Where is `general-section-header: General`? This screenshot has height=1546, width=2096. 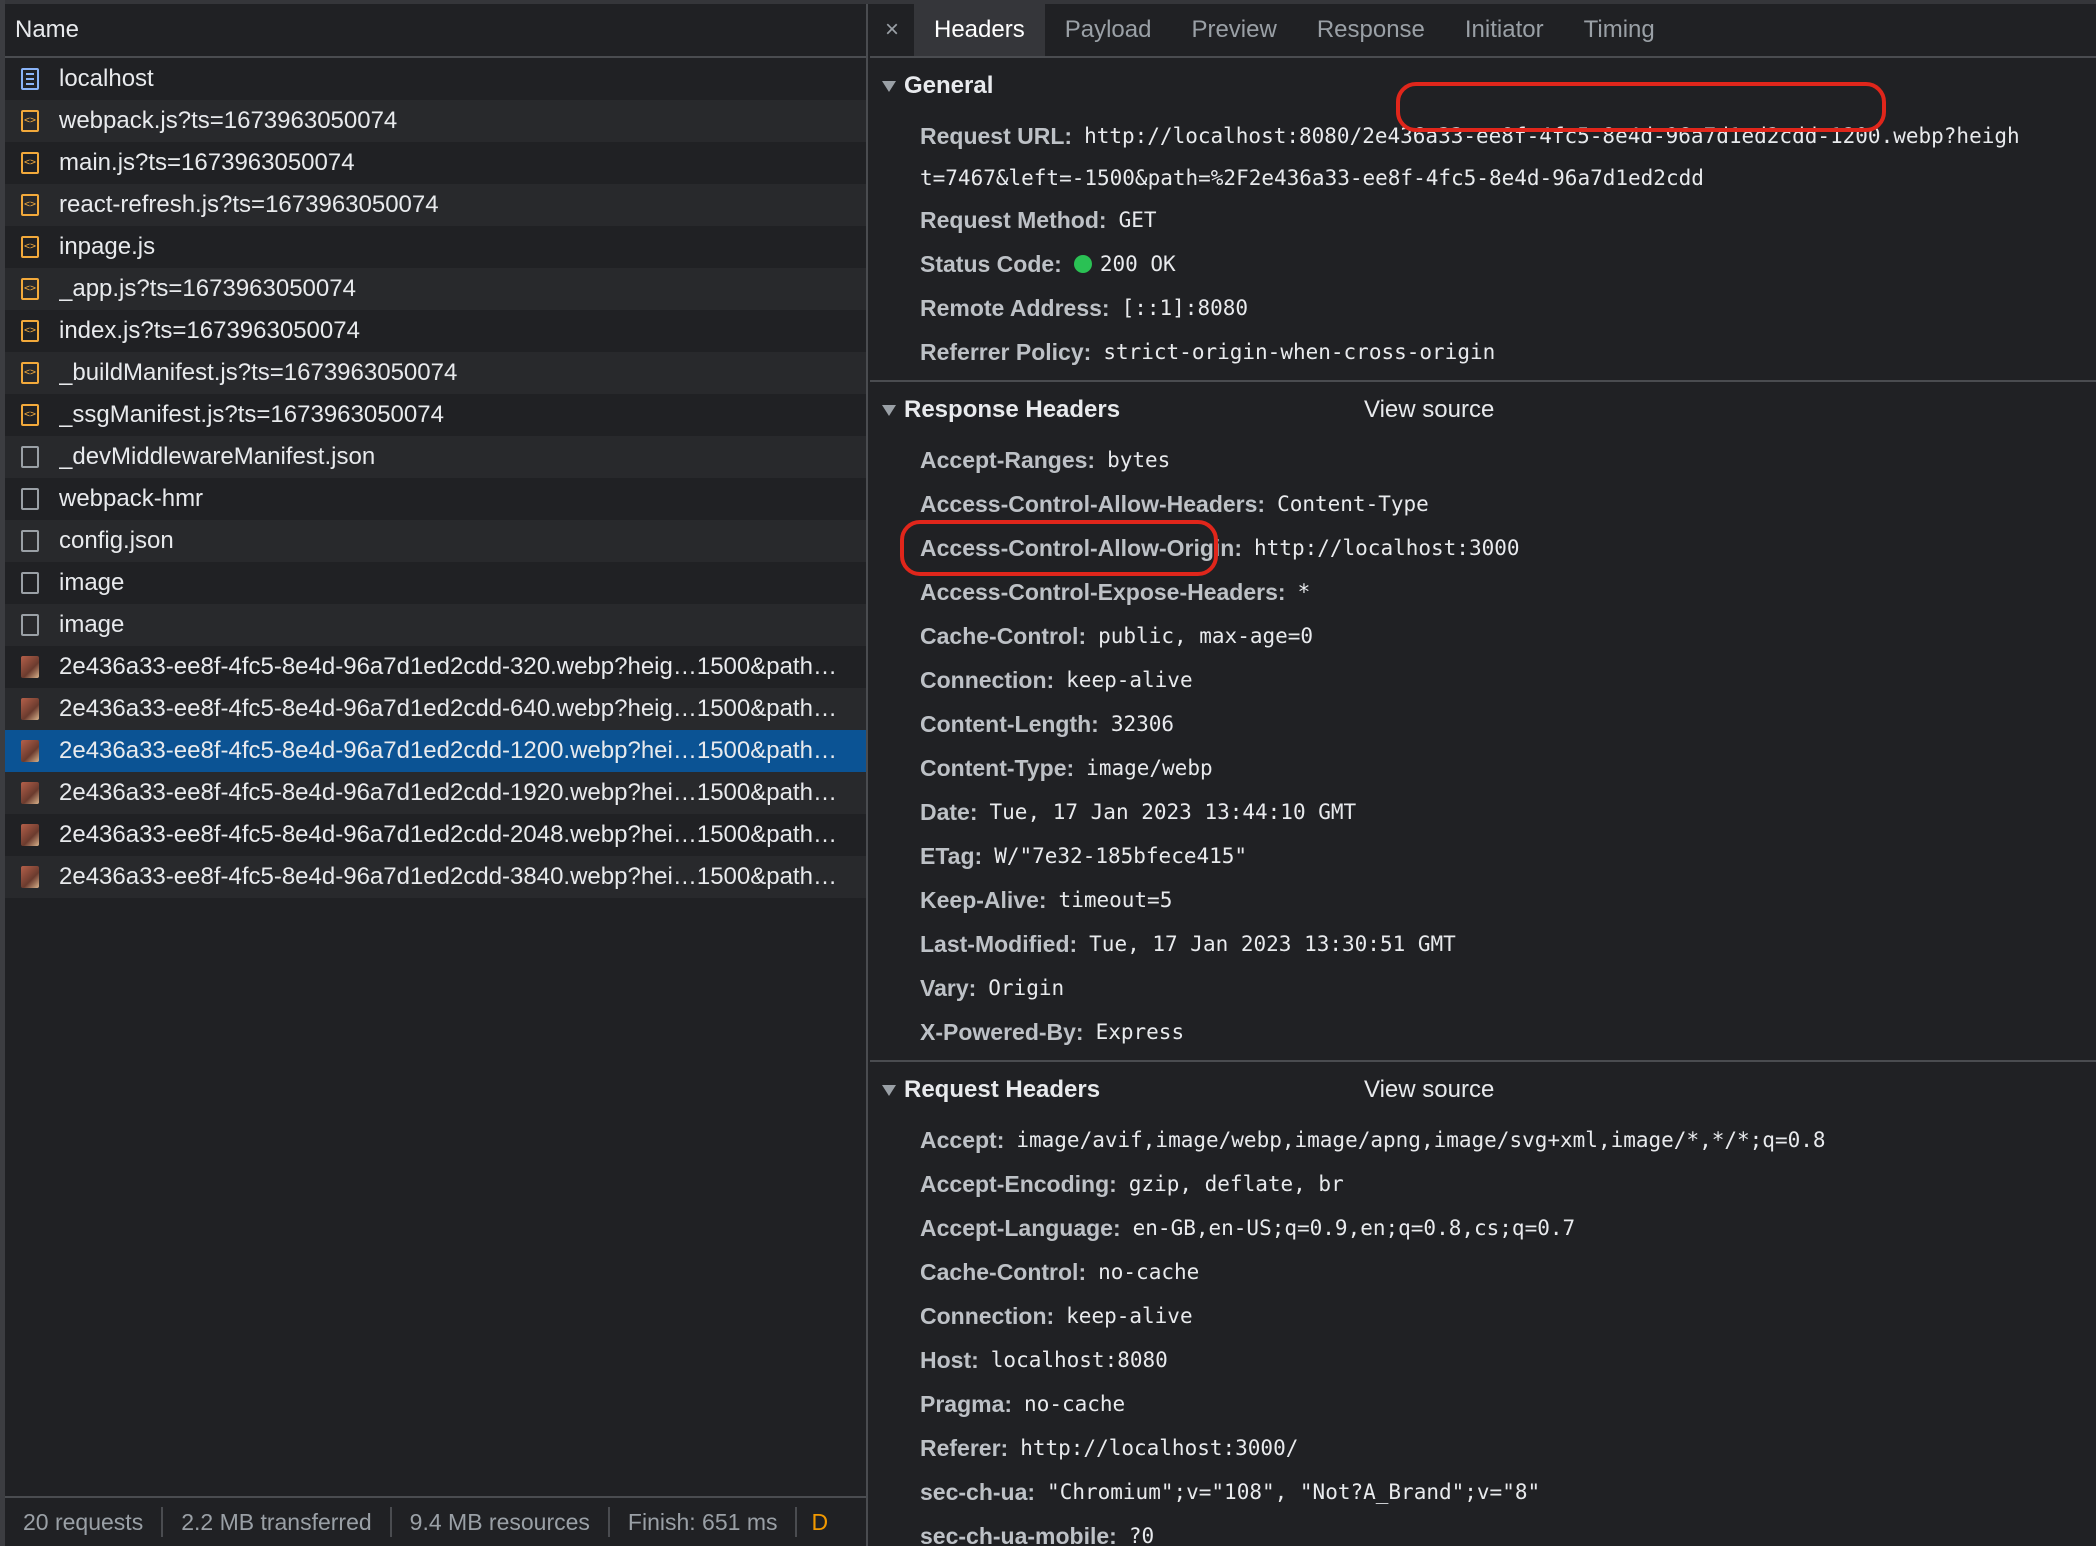 general-section-header: General is located at coordinates (1483, 86).